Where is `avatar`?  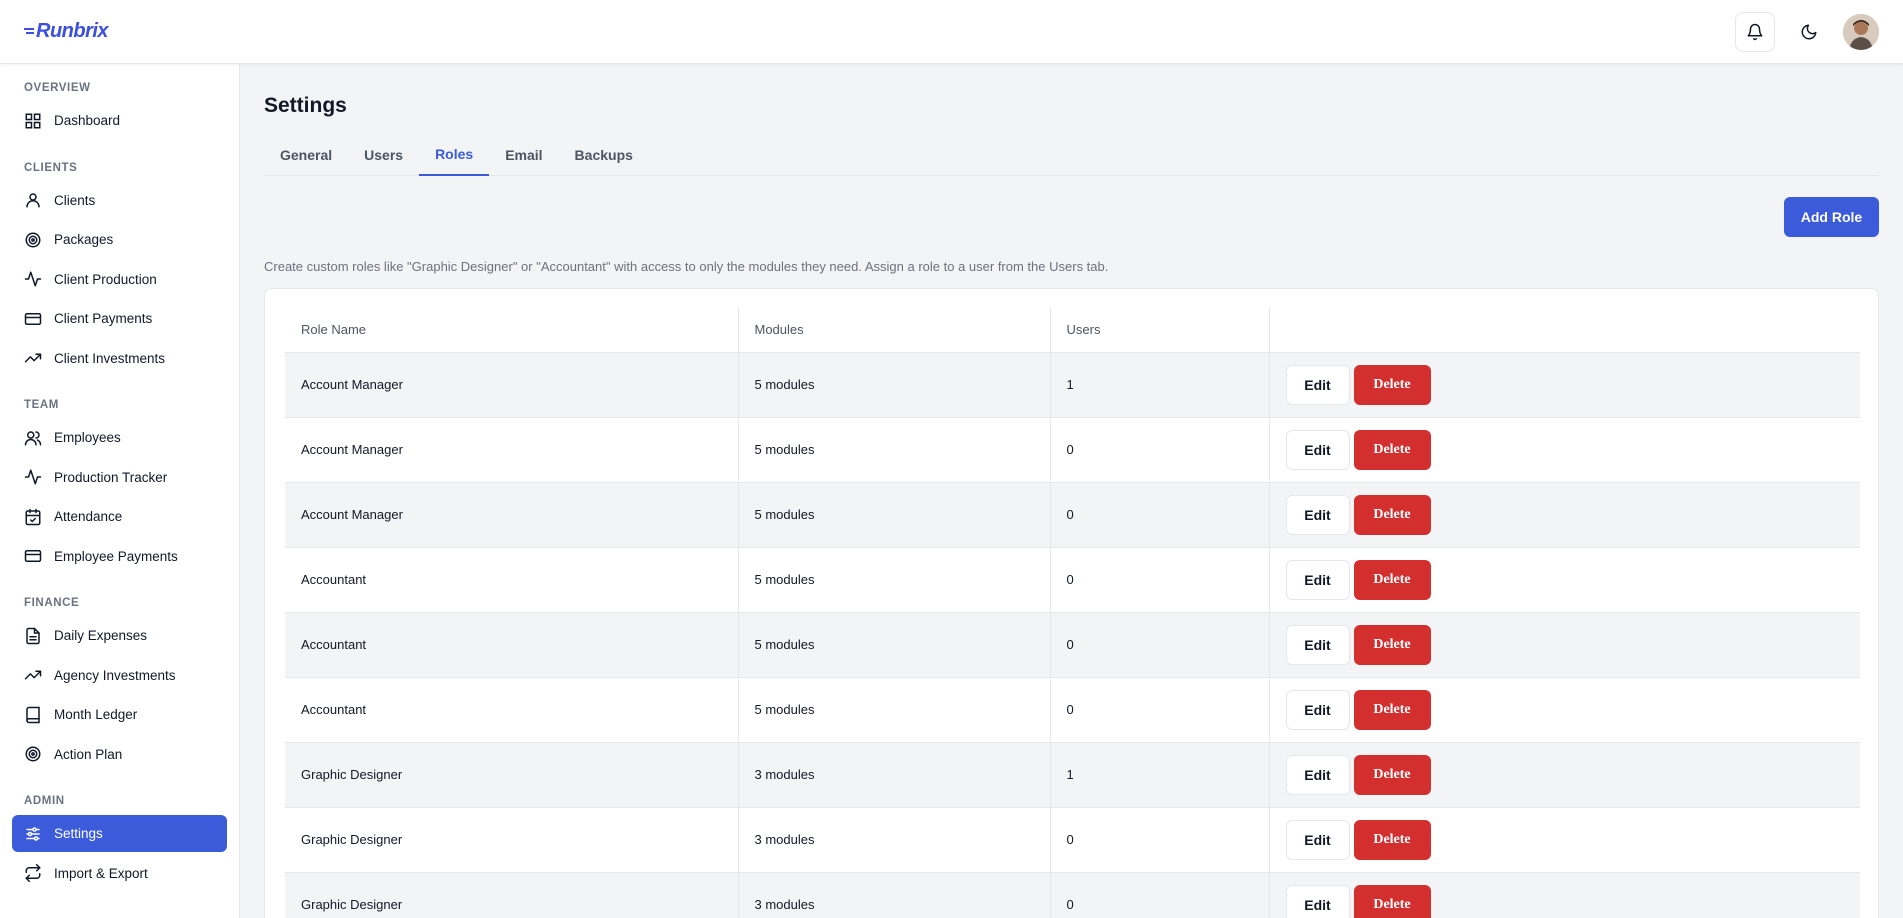
avatar is located at coordinates (1861, 31).